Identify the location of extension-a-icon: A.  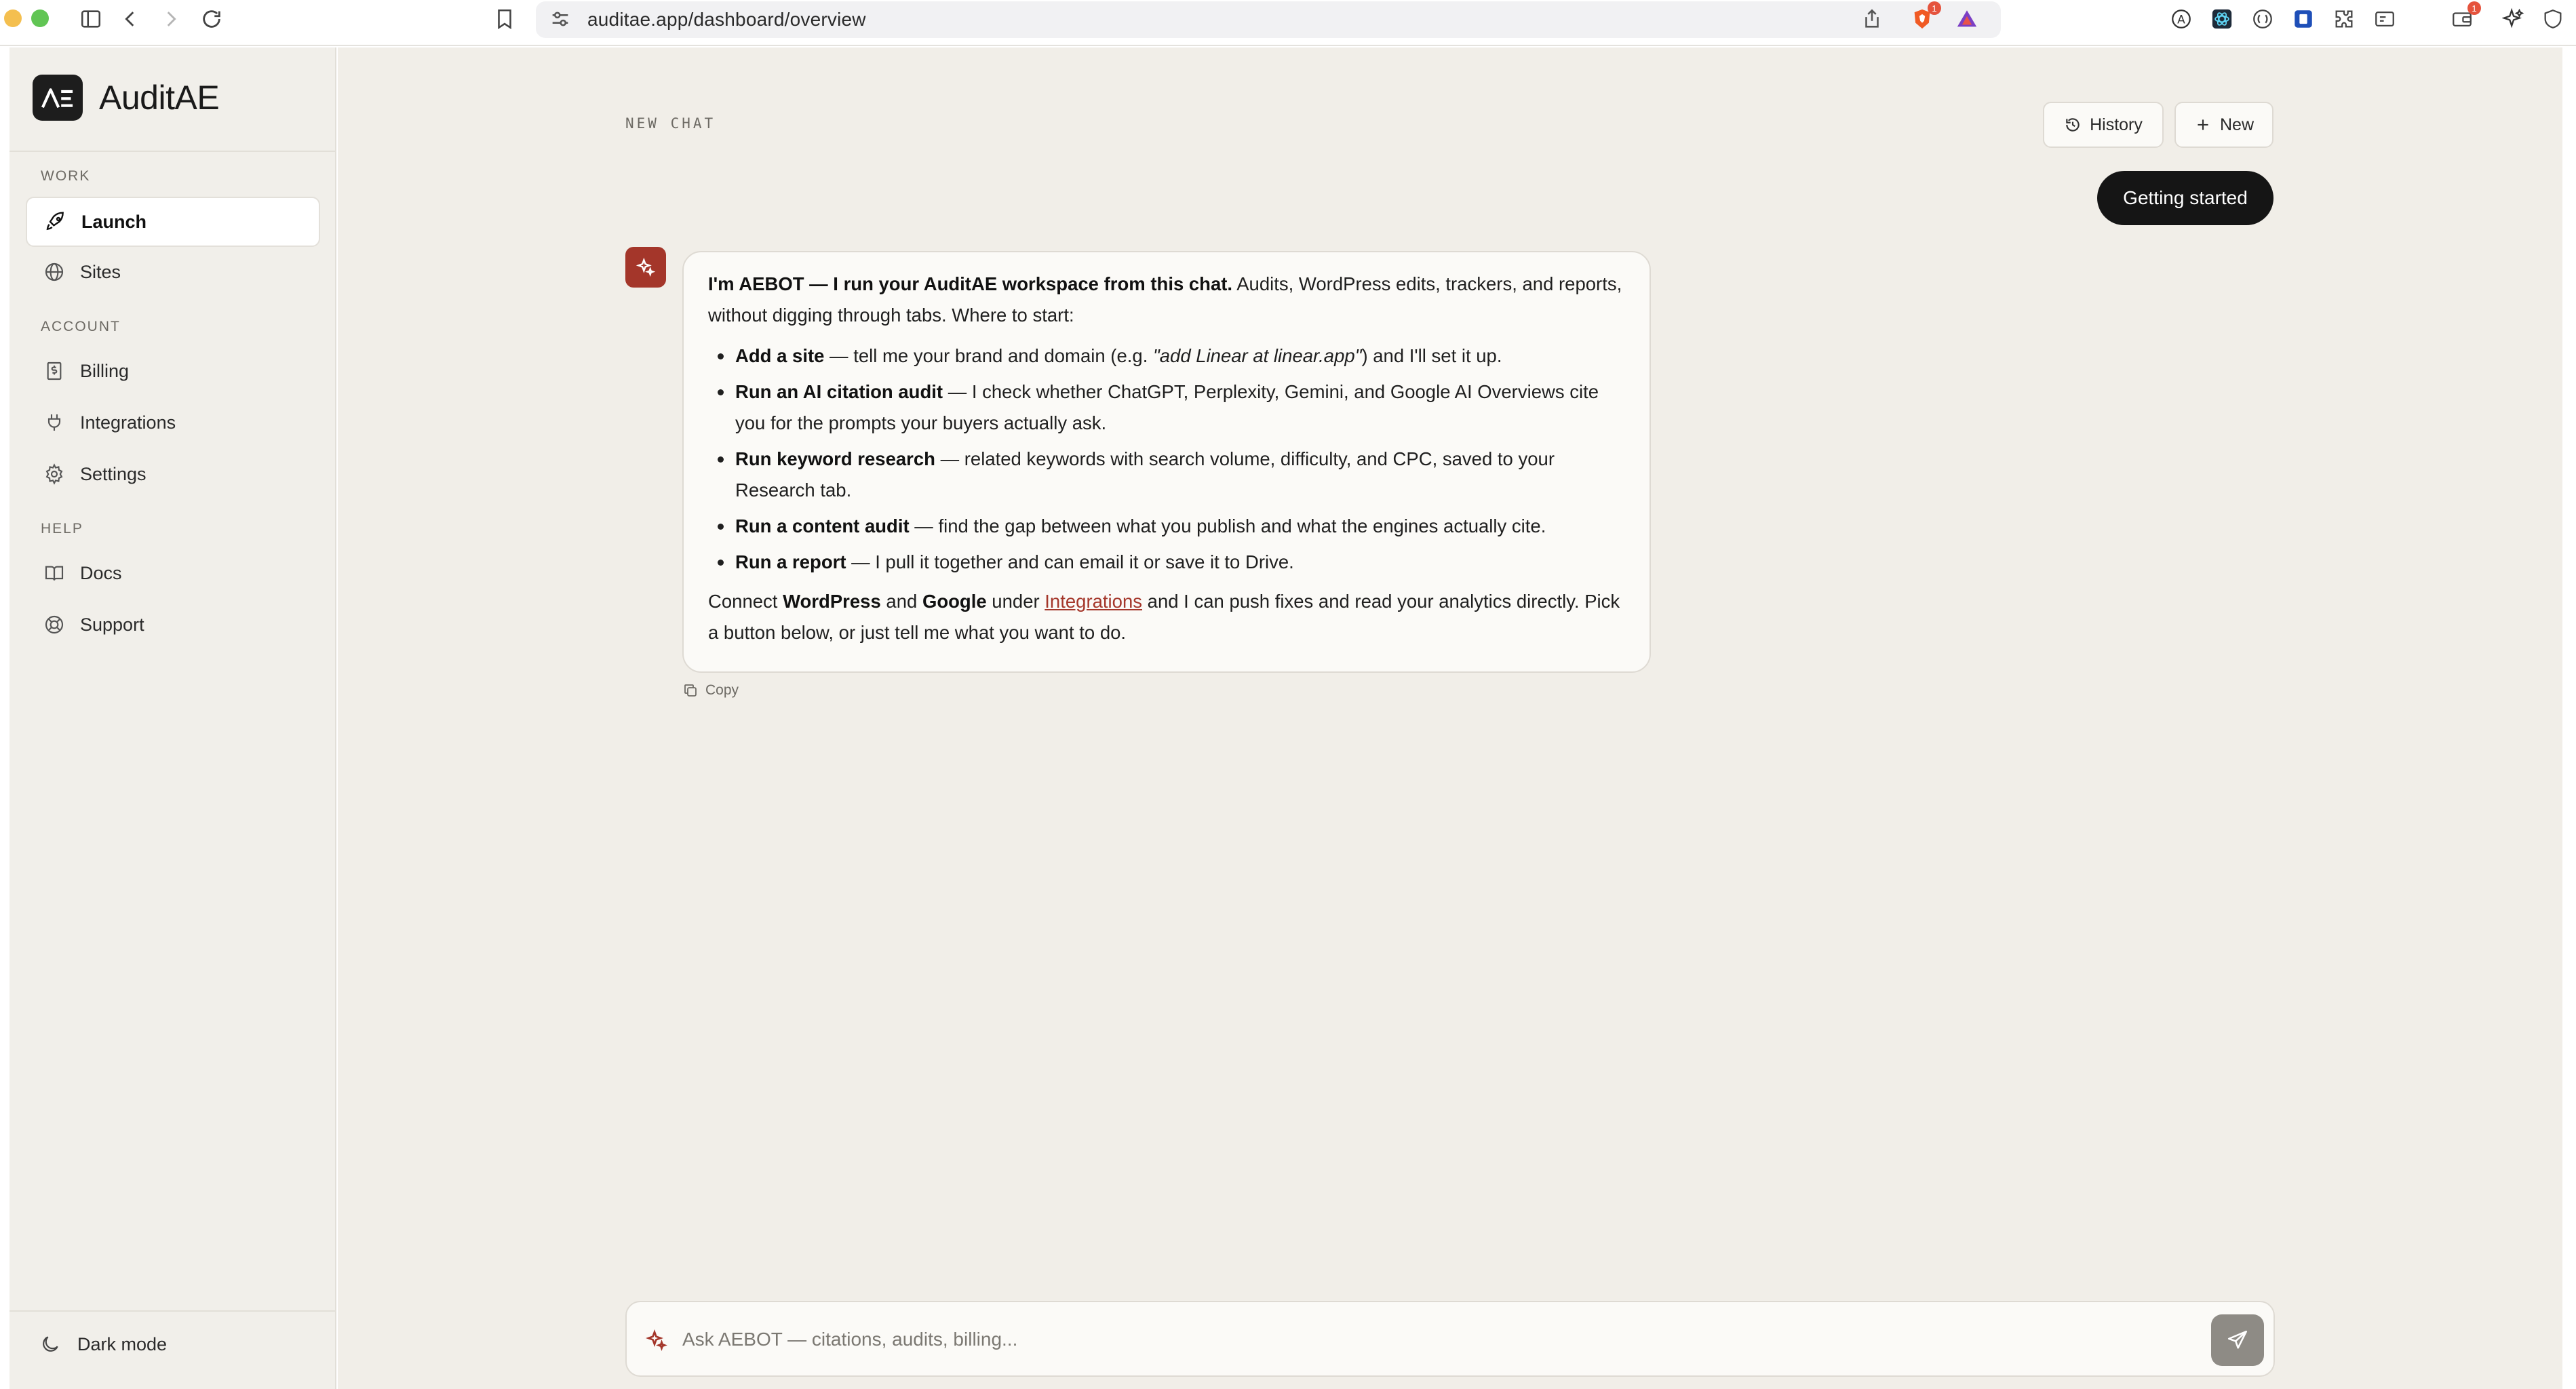
(2181, 19).